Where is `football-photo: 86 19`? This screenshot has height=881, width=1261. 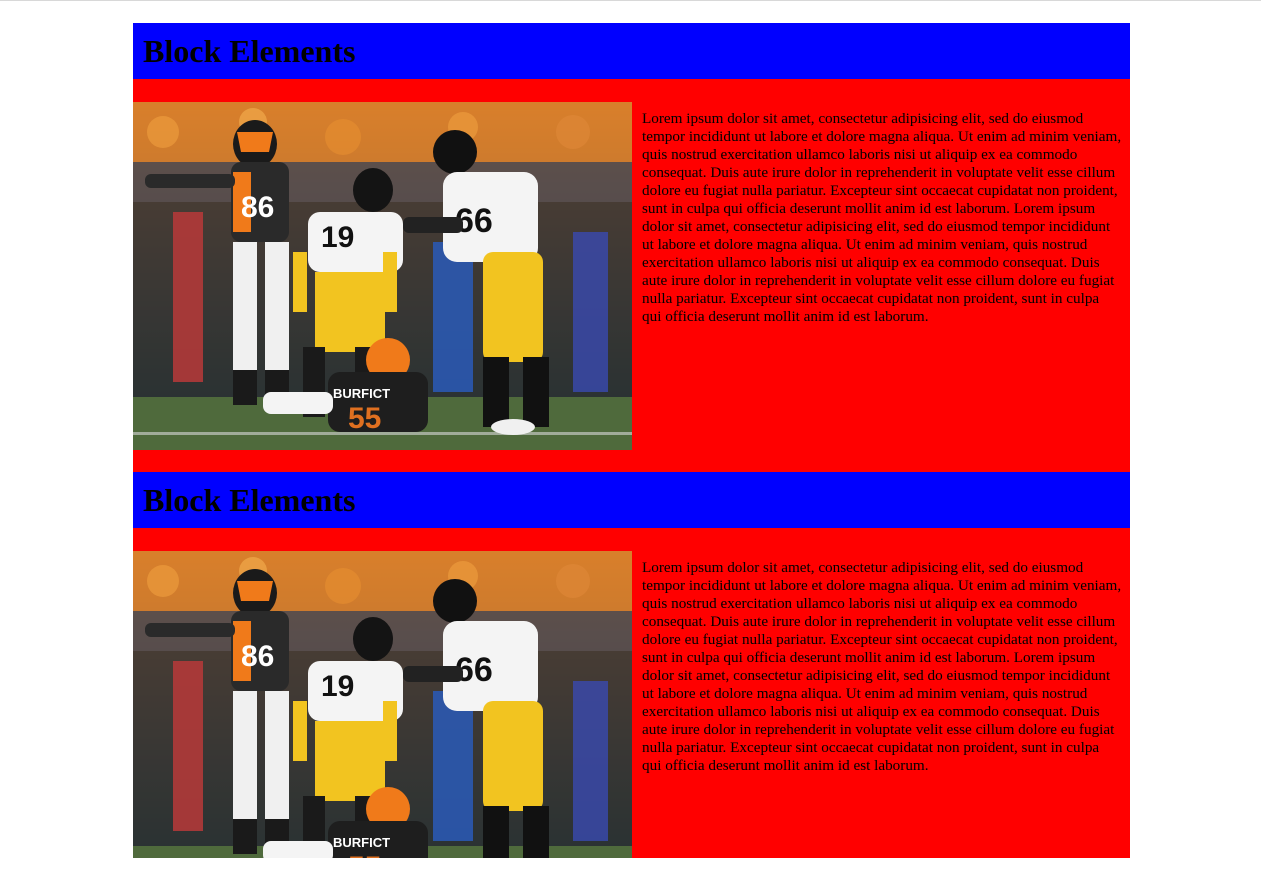 football-photo: 86 19 is located at coordinates (382, 704).